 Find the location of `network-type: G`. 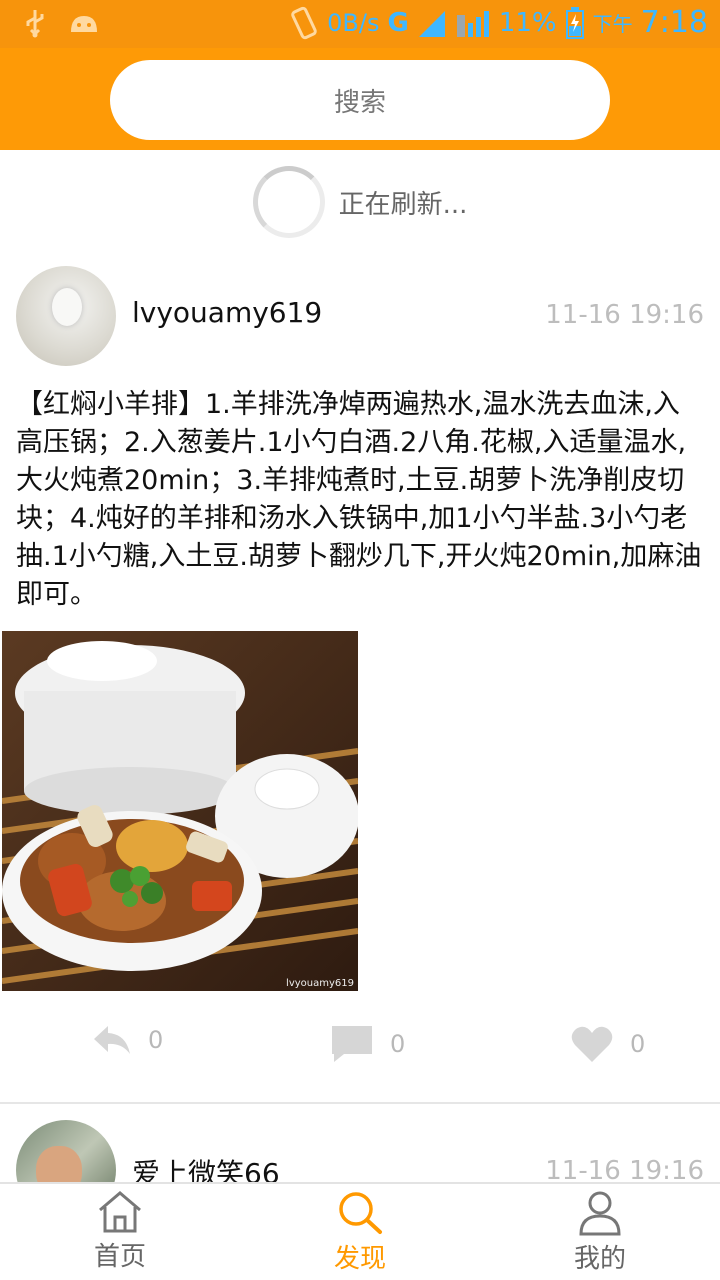

network-type: G is located at coordinates (398, 22).